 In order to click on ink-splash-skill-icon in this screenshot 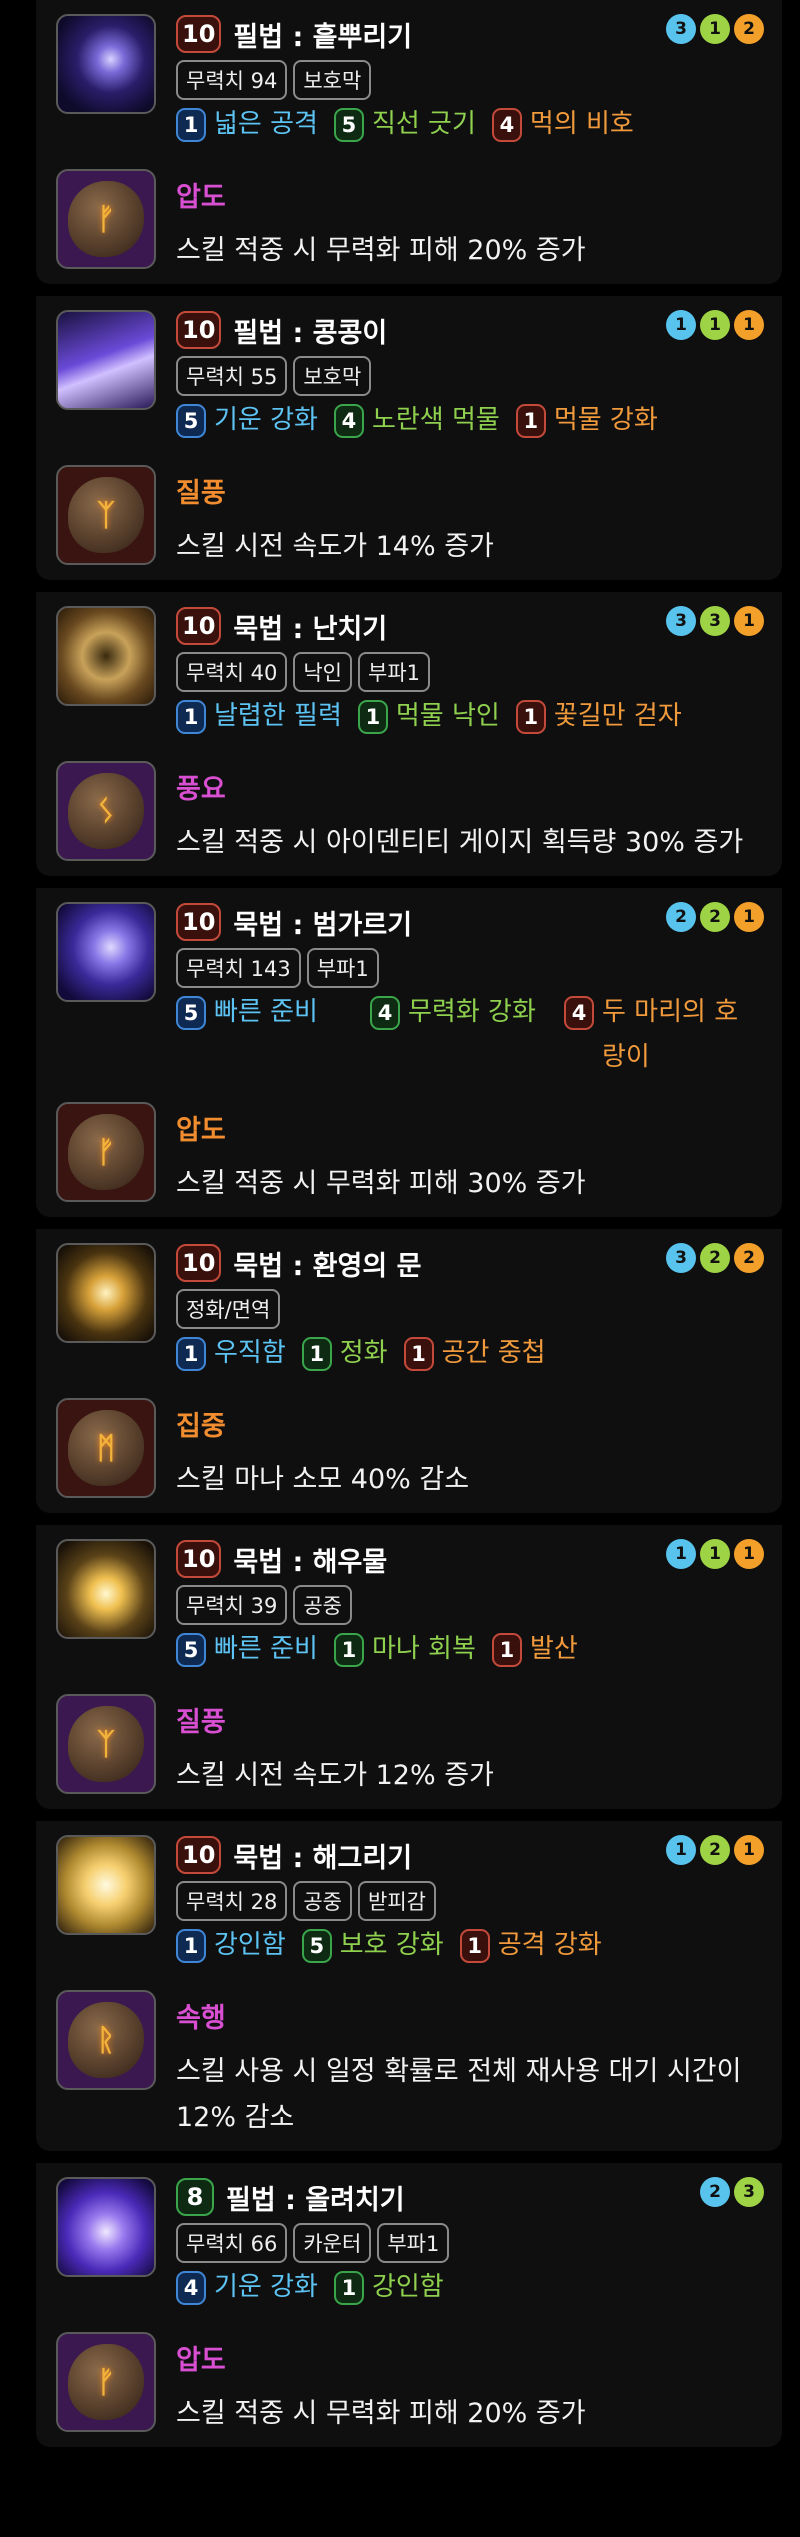, I will do `click(106, 64)`.